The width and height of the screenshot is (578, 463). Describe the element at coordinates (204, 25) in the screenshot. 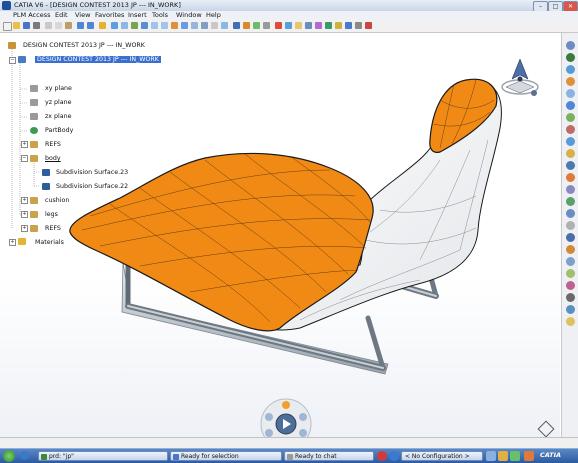

I see `shading-icon` at that location.